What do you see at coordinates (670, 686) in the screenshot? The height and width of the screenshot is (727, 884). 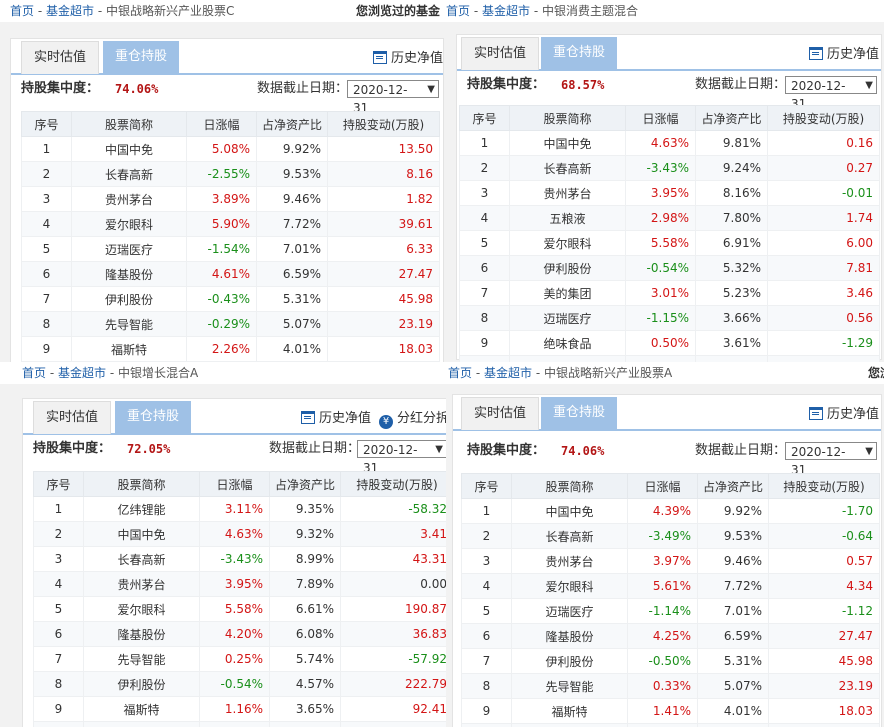 I see `table-row: 8 先导智能 0.33% 5.07% 23.19` at bounding box center [670, 686].